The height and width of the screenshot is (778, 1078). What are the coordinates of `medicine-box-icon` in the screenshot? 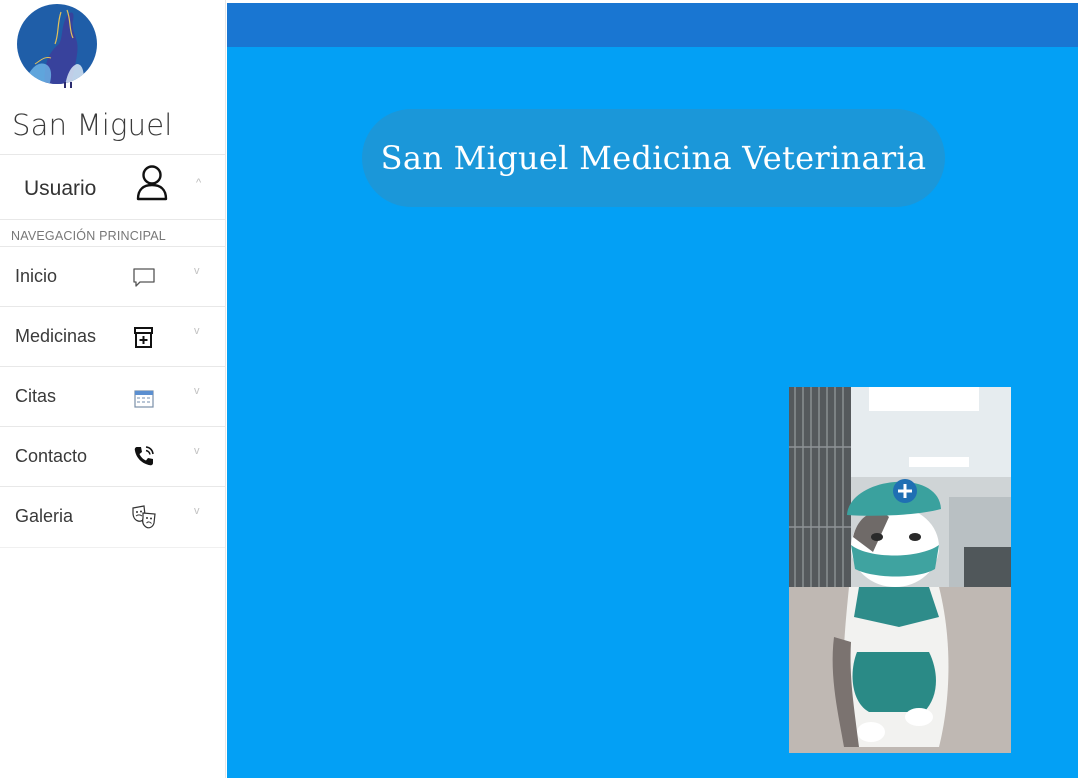 It's located at (144, 337).